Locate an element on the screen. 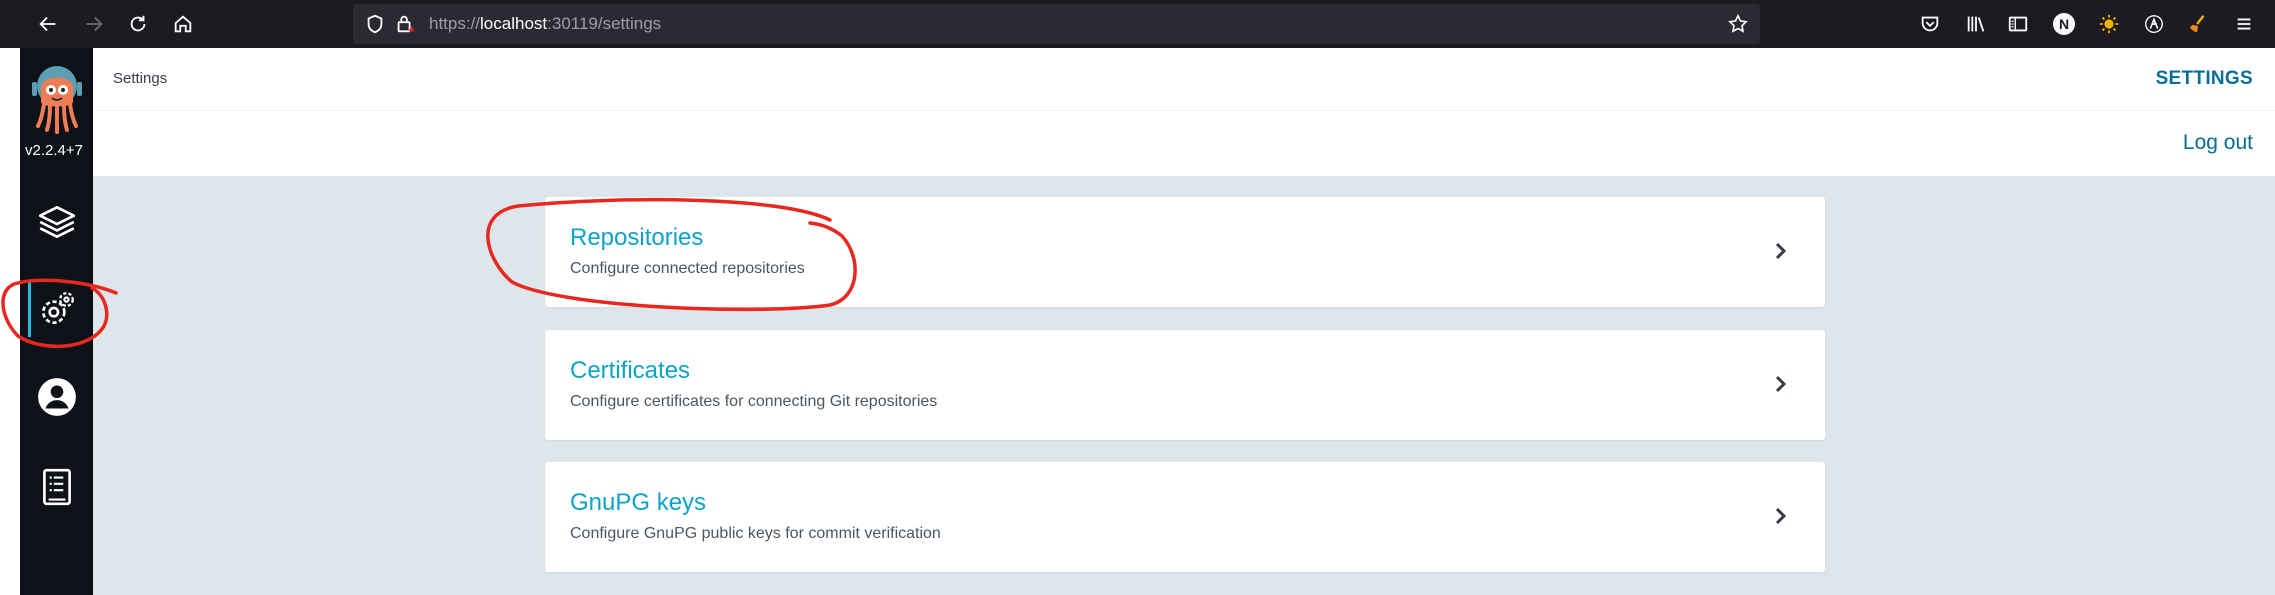 This screenshot has width=2275, height=595. settings-nav-link: SETTINGS is located at coordinates (2204, 79).